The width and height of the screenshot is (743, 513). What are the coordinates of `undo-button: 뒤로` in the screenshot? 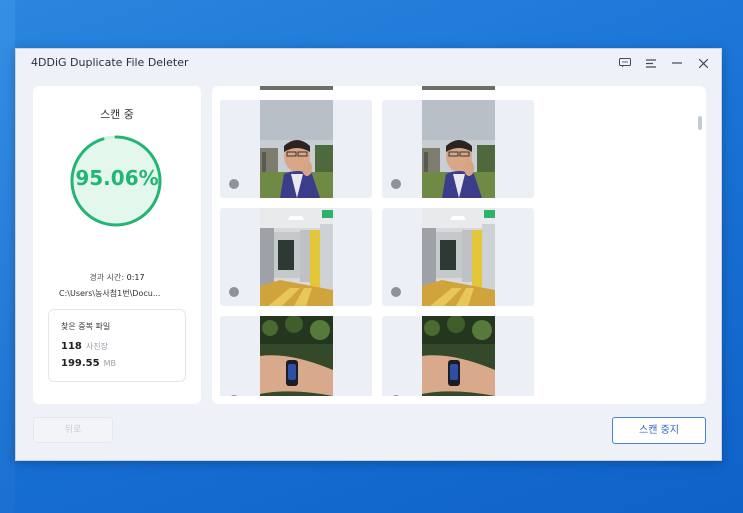 It's located at (73, 430).